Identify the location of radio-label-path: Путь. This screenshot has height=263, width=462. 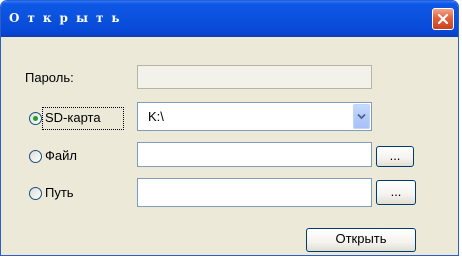
(59, 192).